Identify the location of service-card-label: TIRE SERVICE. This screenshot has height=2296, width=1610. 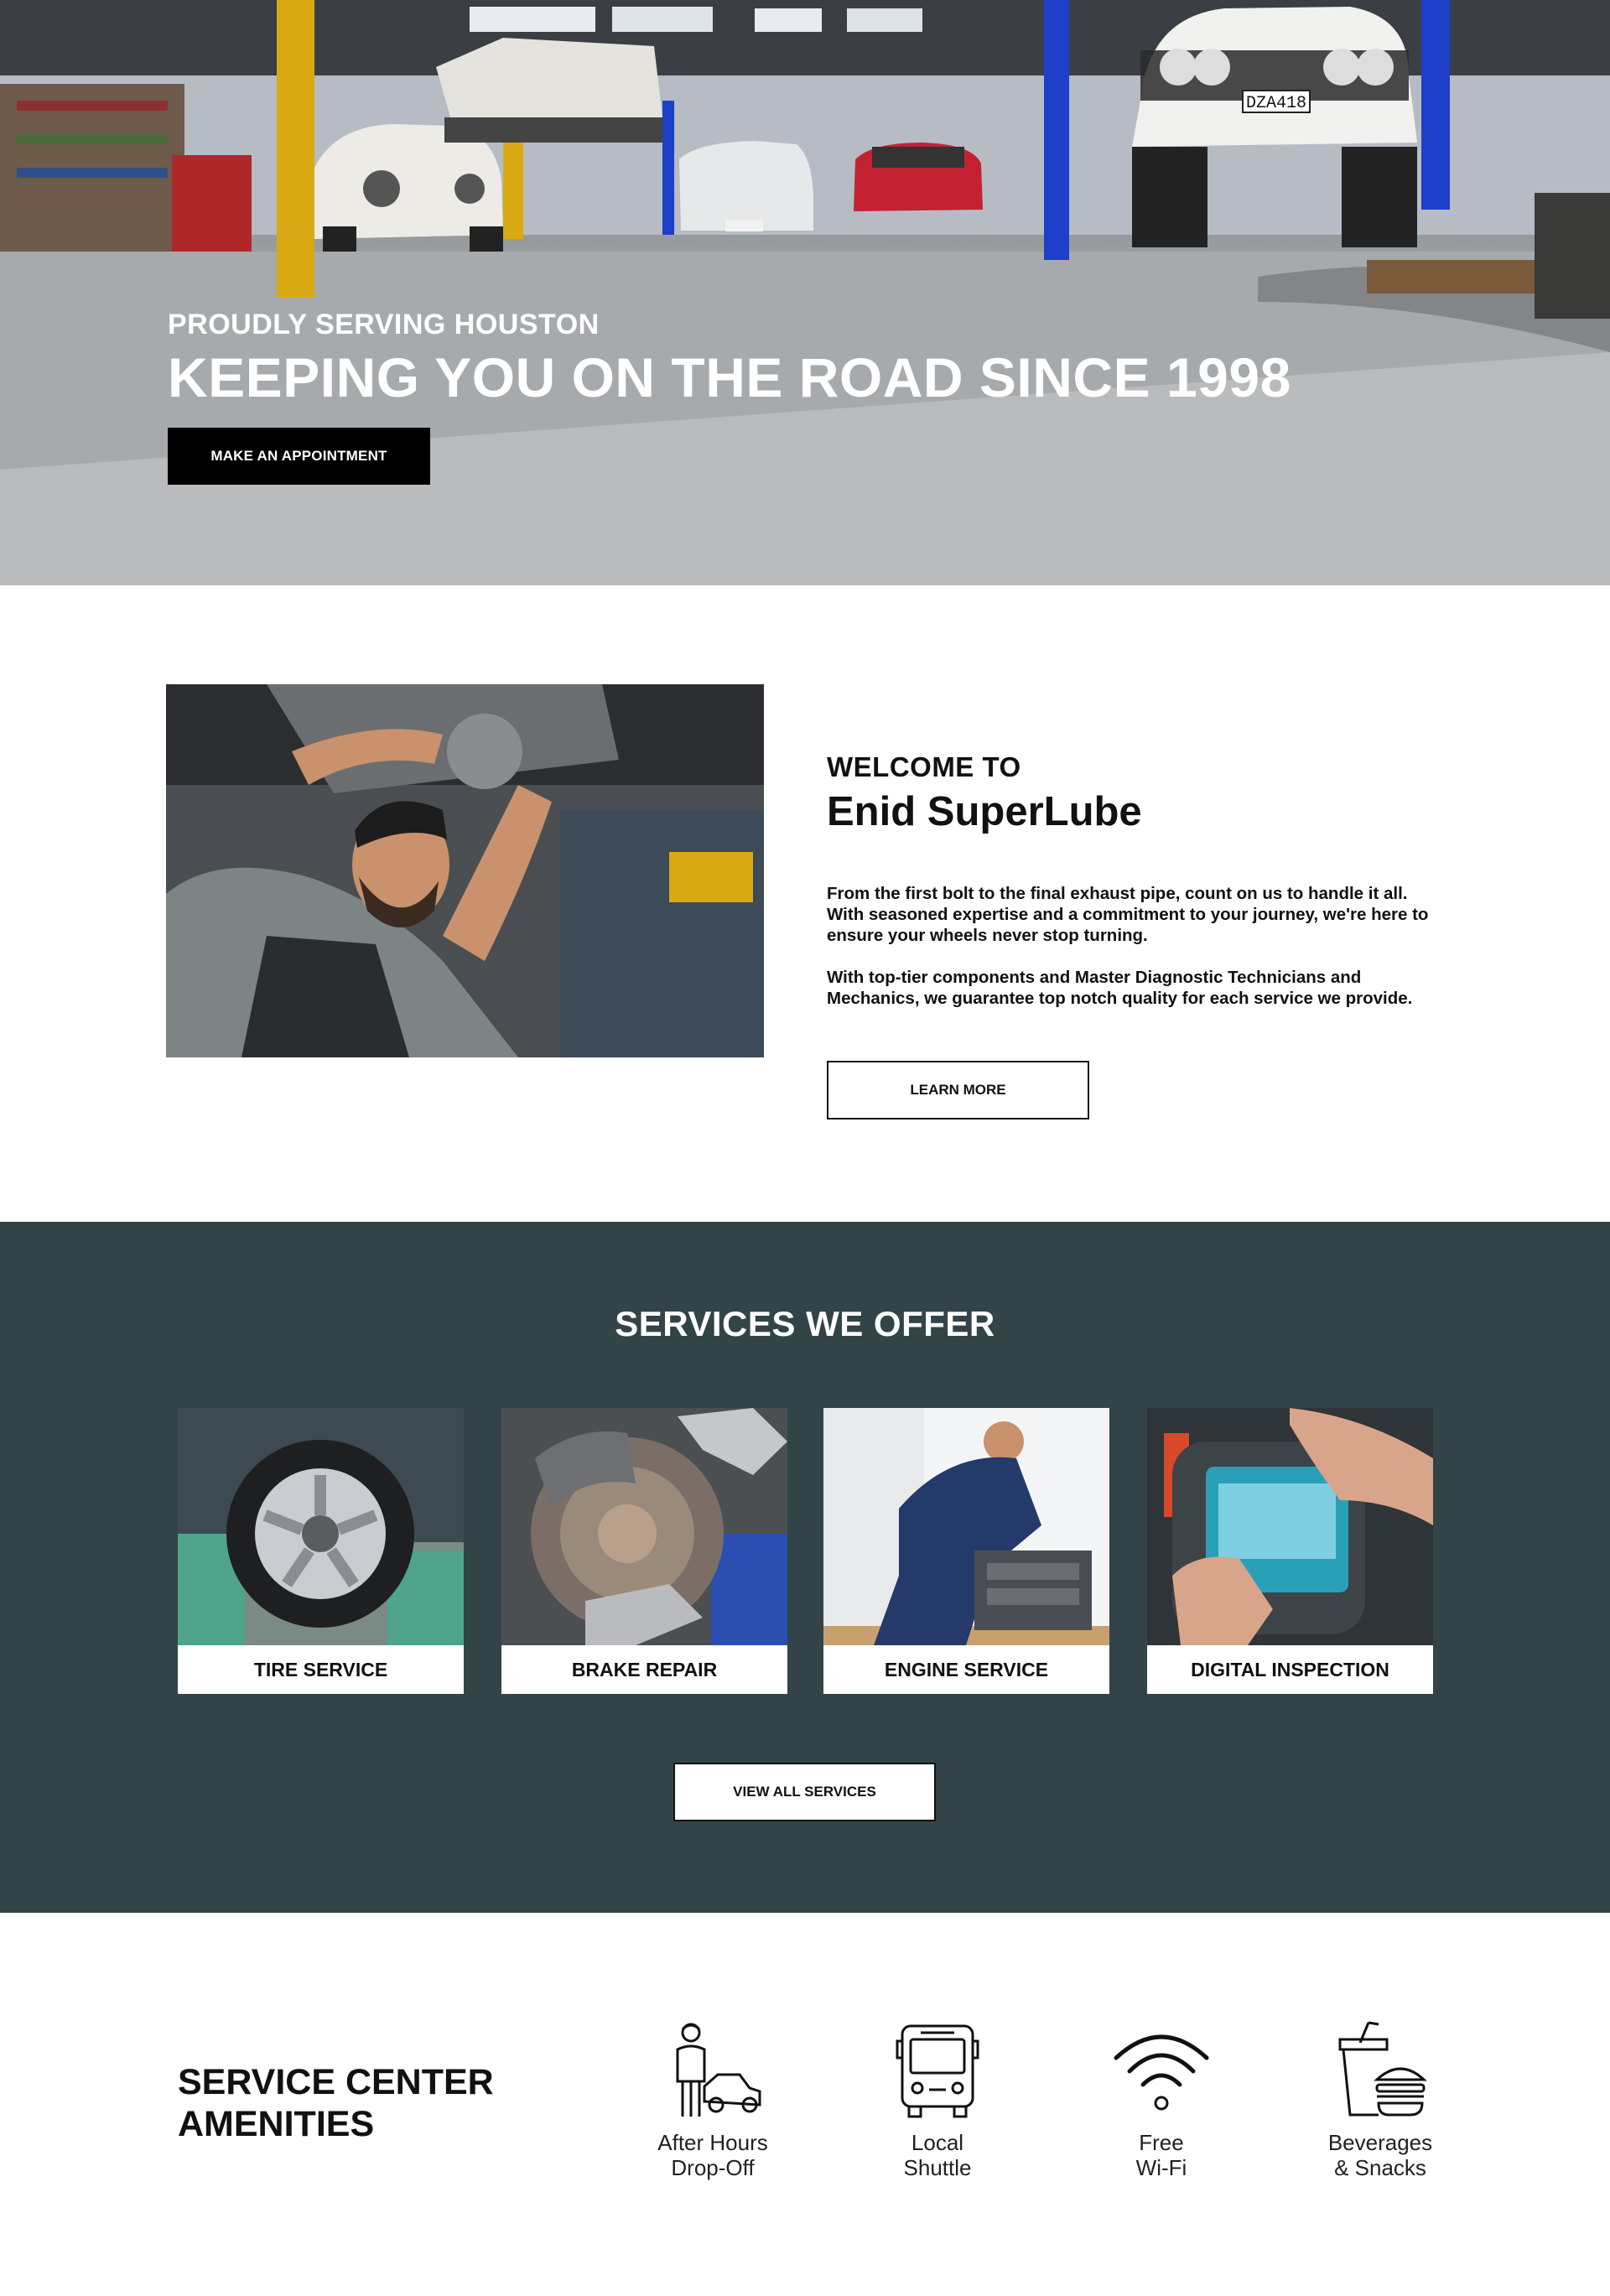
(320, 1669).